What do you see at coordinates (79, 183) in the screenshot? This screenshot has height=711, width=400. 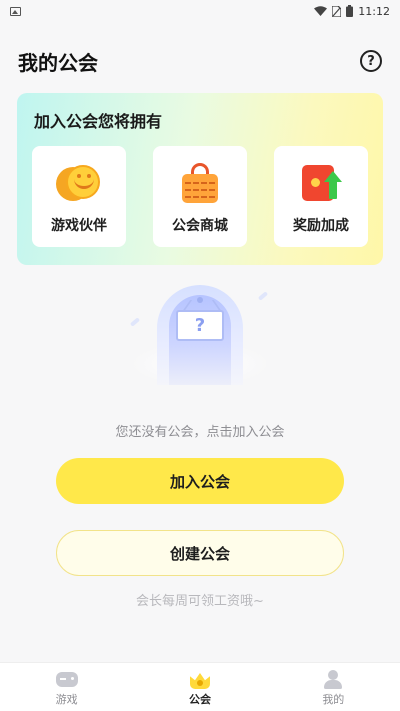 I see `smiling-coins-icon` at bounding box center [79, 183].